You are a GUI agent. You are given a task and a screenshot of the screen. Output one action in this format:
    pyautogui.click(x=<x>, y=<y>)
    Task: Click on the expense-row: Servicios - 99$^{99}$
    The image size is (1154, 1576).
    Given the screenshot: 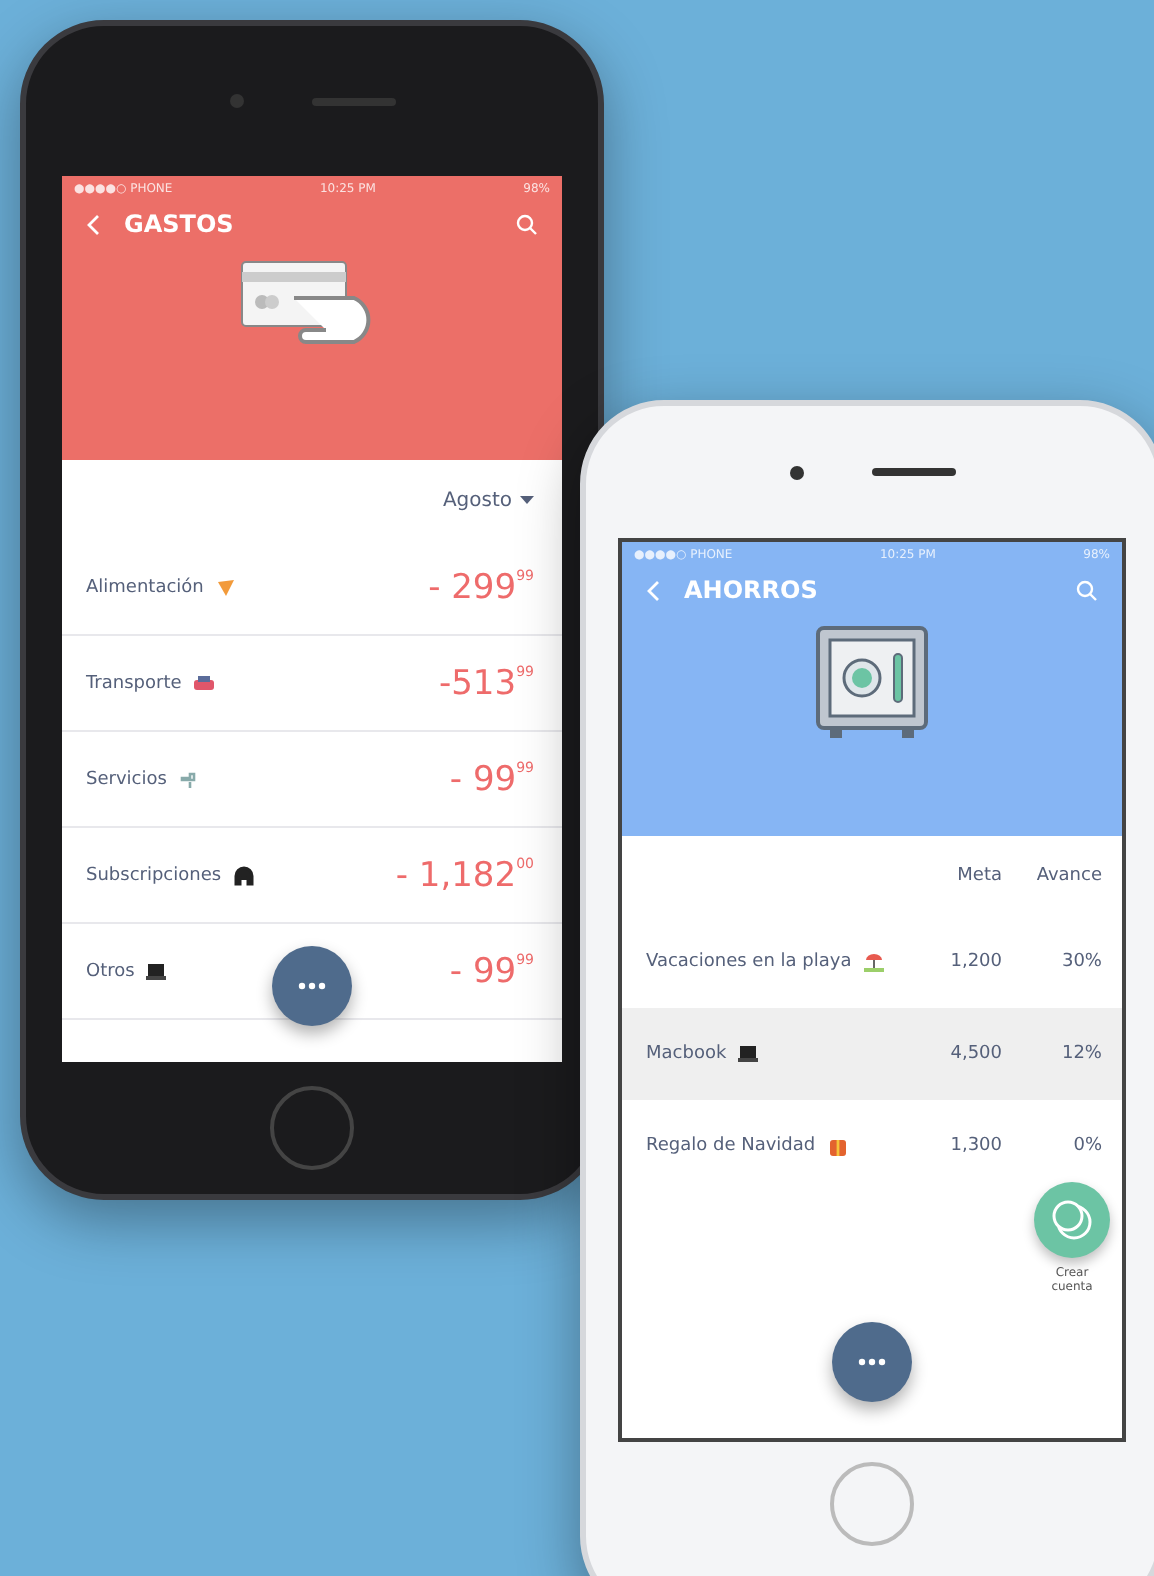 What is the action you would take?
    pyautogui.click(x=312, y=780)
    